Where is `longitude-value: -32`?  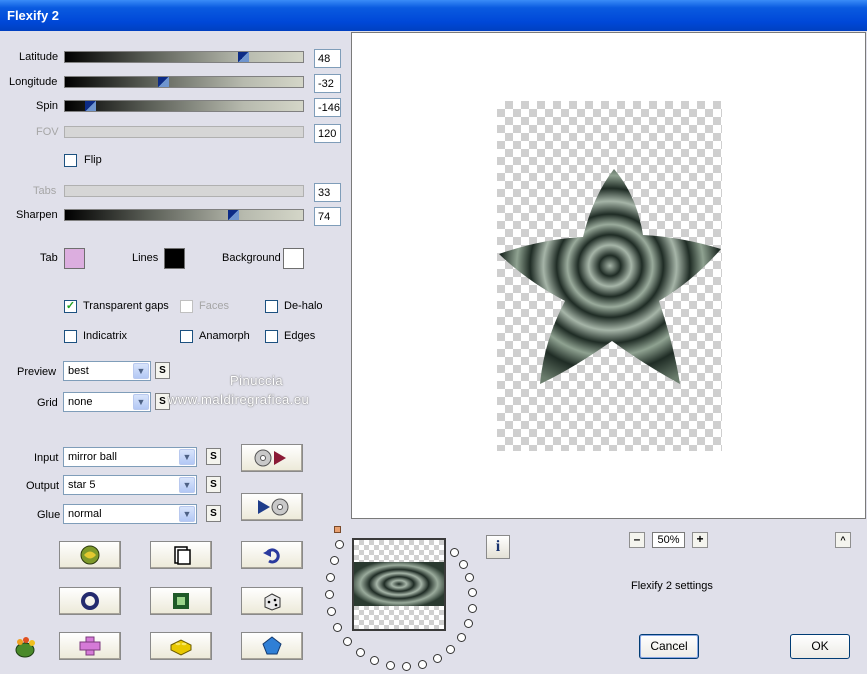 longitude-value: -32 is located at coordinates (327, 83).